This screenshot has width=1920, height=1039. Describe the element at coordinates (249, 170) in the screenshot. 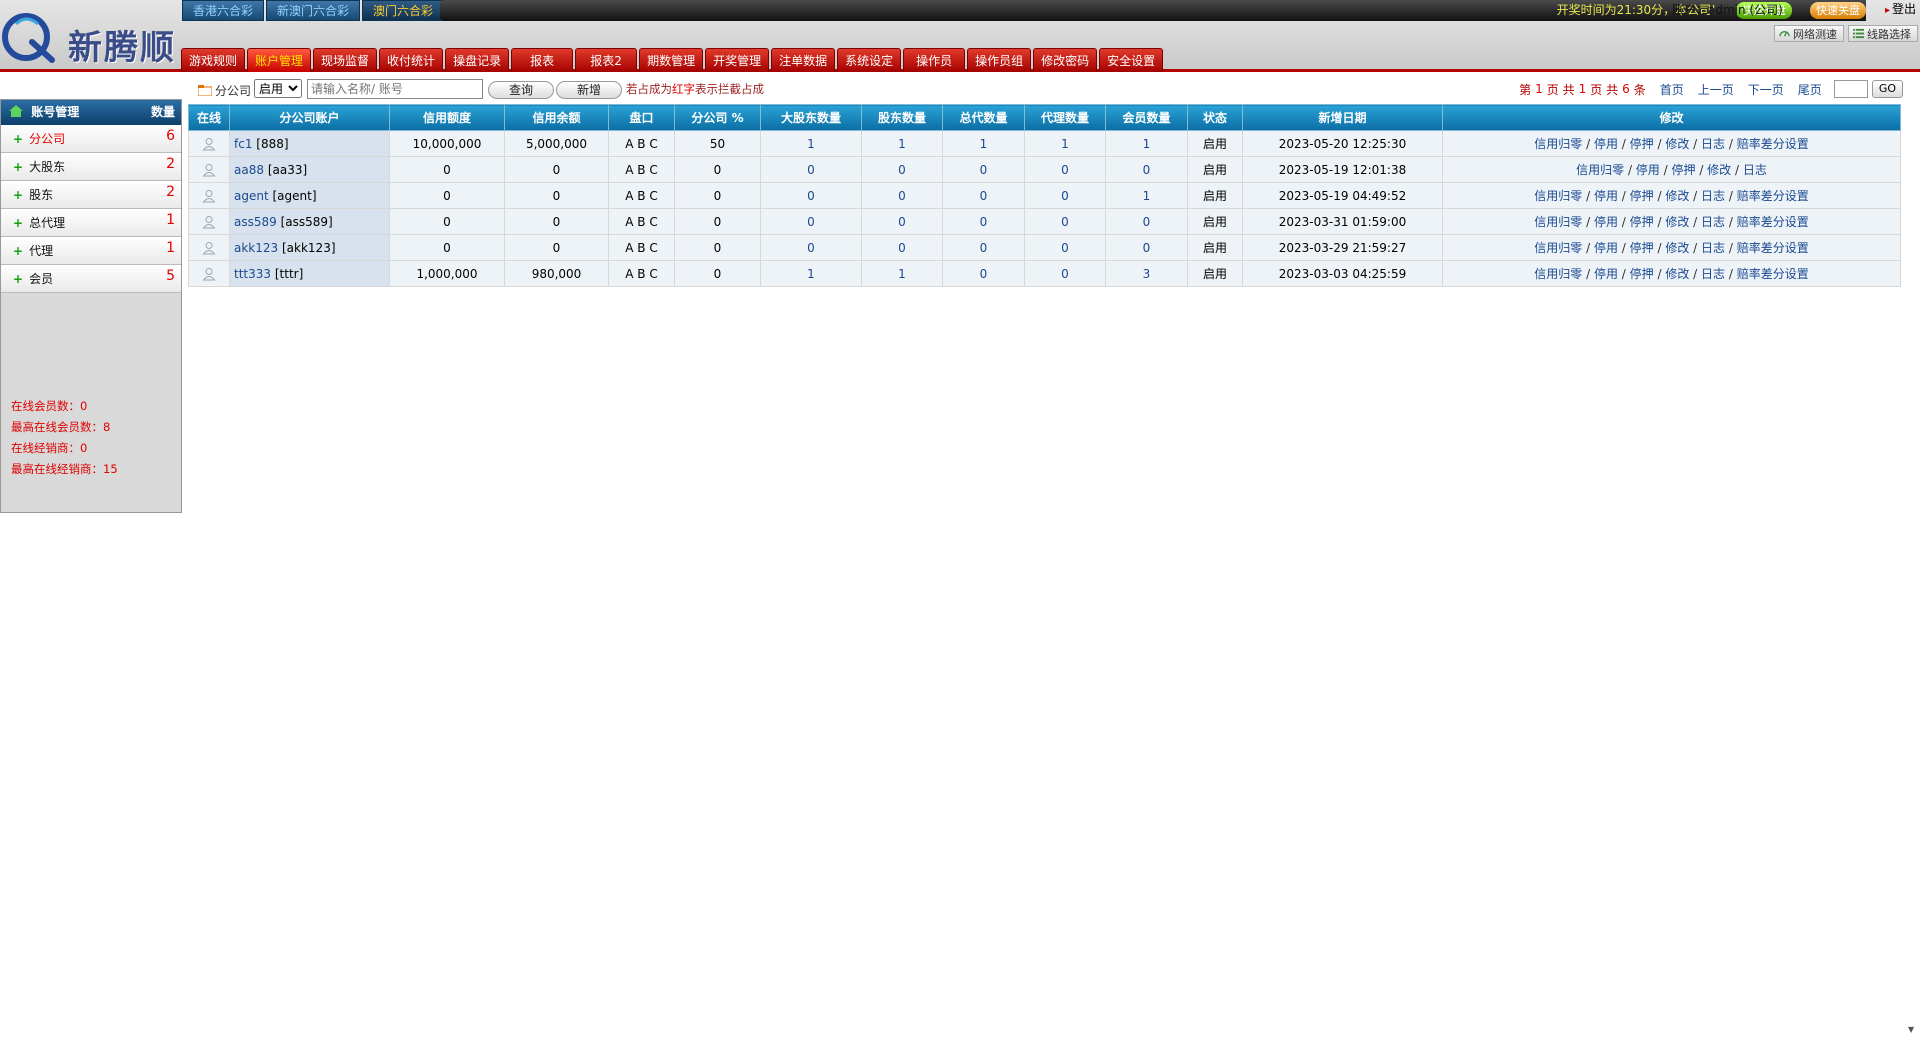

I see `account-link: aa88` at that location.